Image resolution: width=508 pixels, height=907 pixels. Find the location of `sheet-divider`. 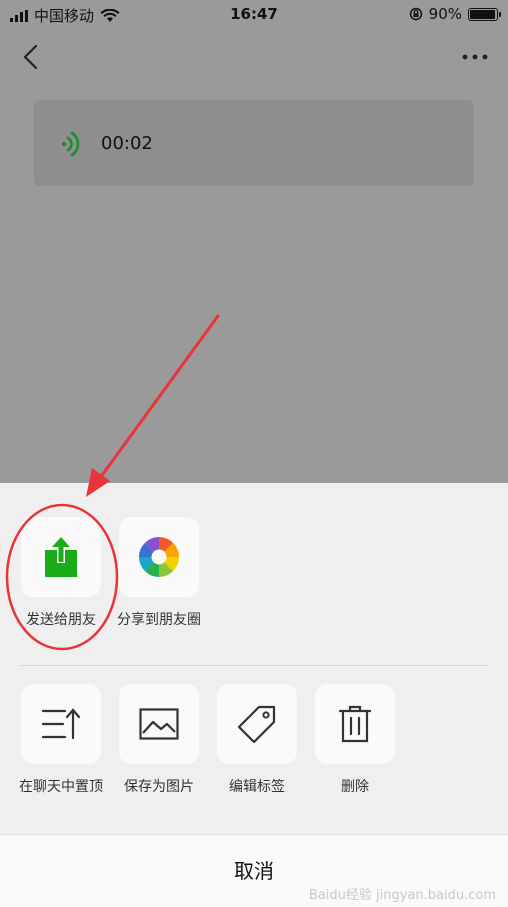

sheet-divider is located at coordinates (254, 665).